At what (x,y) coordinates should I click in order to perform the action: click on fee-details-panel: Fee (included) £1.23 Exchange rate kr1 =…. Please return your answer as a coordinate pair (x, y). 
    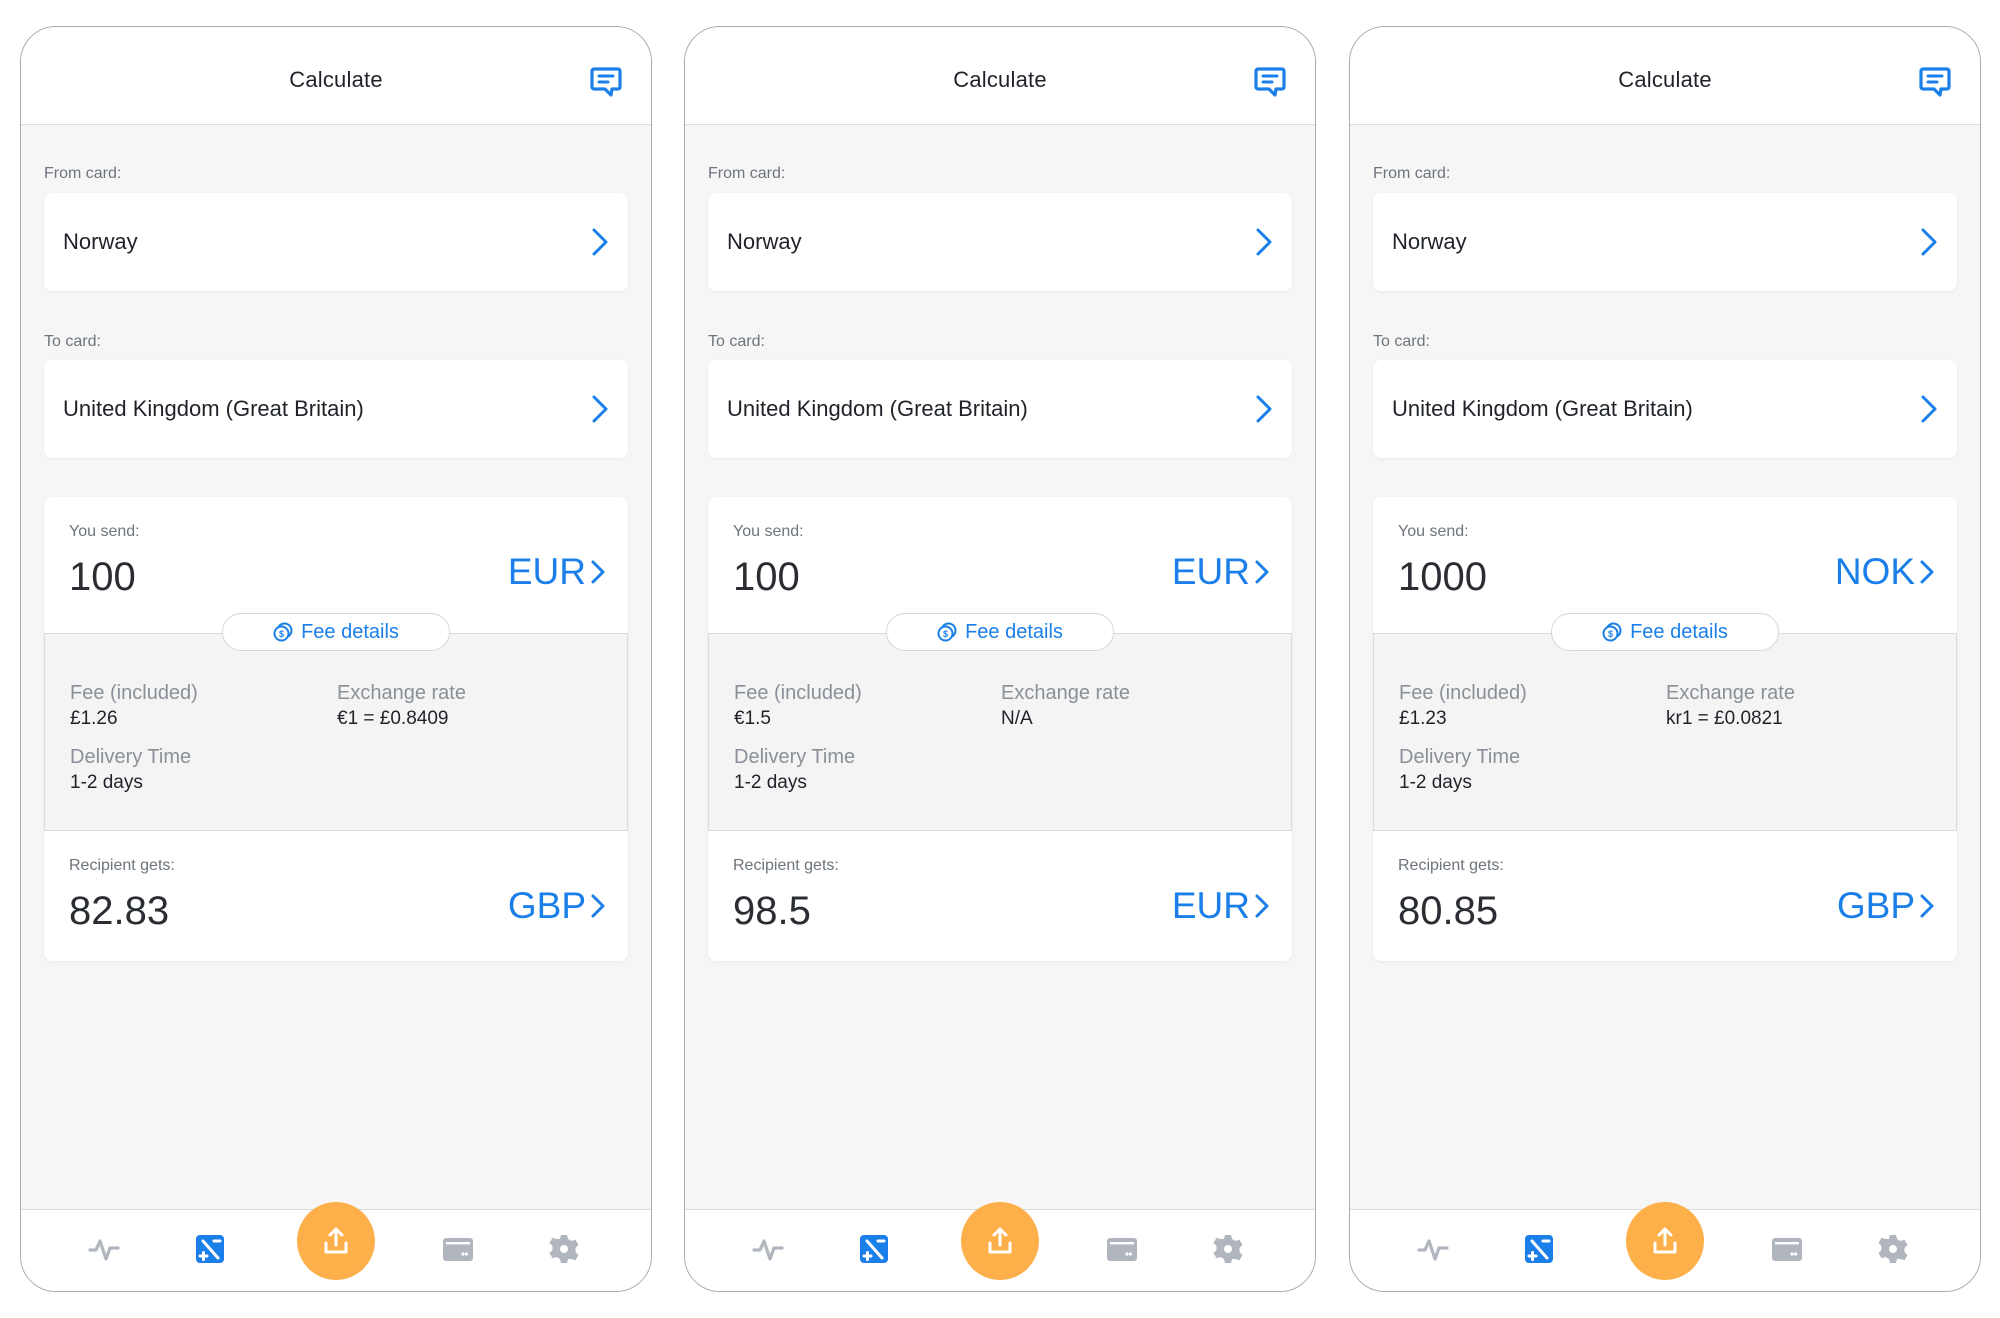
    Looking at the image, I should click on (1665, 732).